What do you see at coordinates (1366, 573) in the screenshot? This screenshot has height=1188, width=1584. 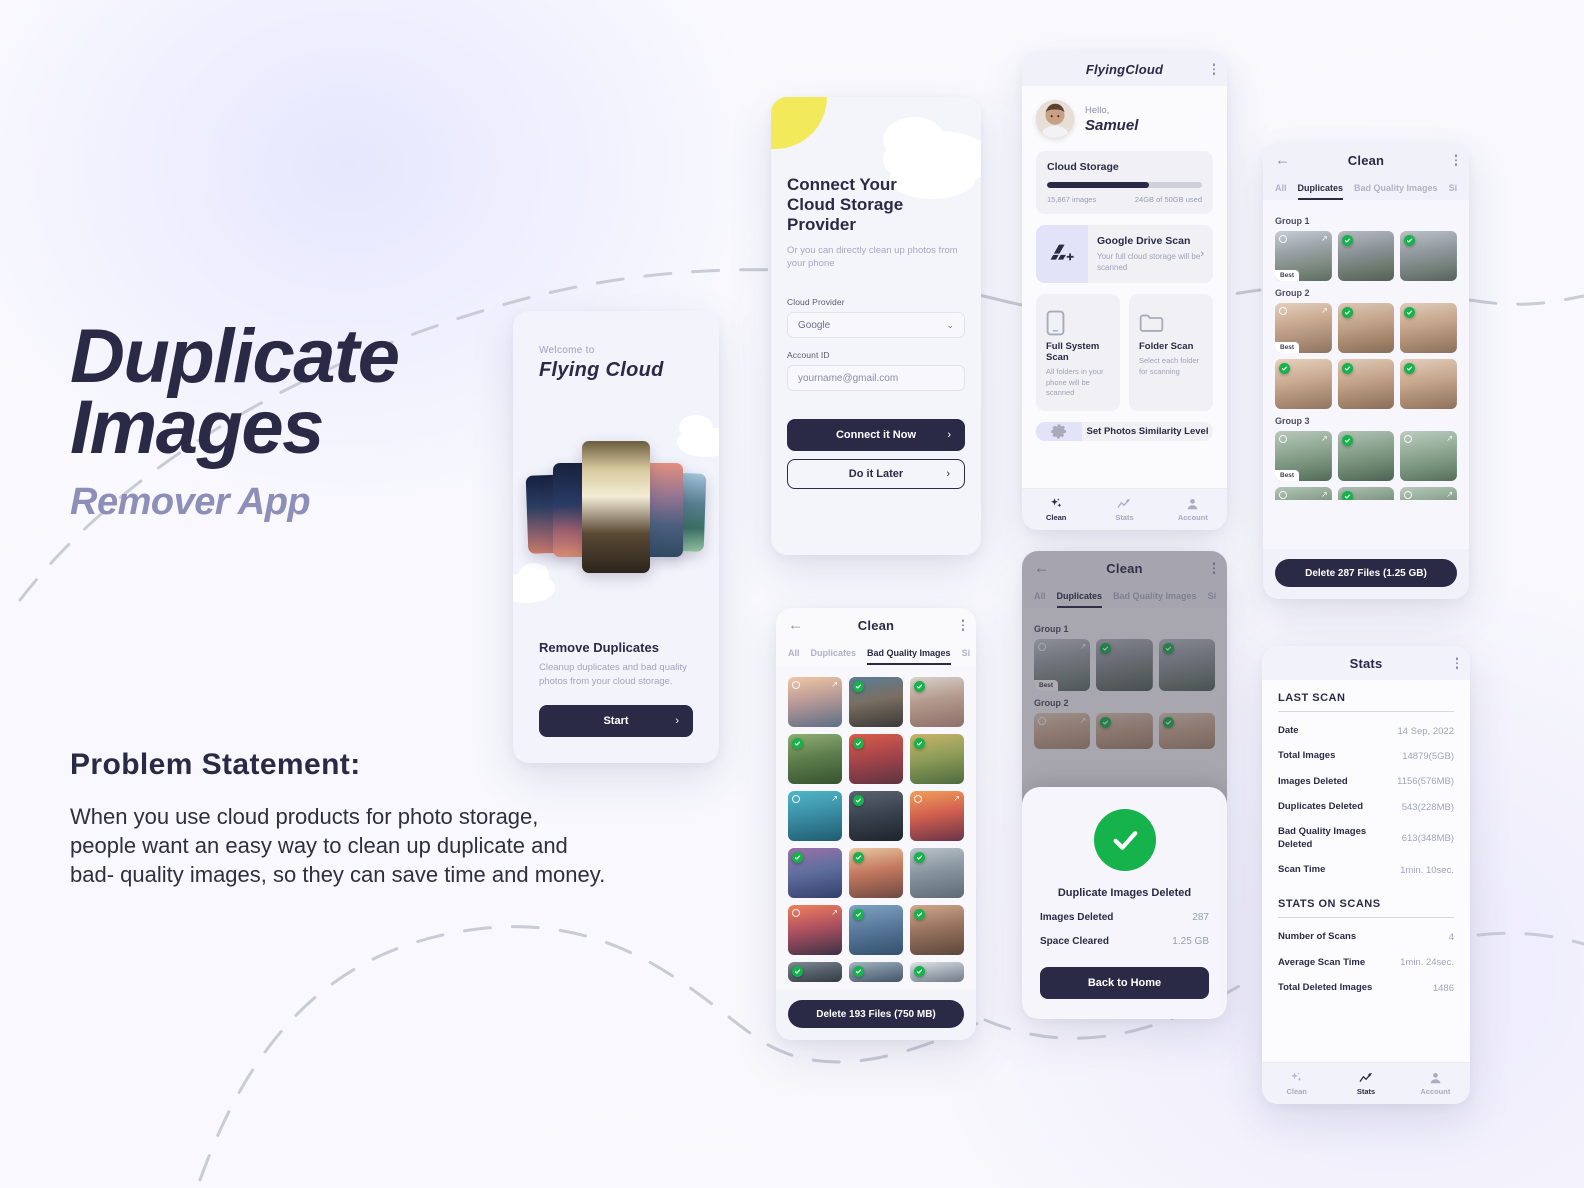 I see `delete-files-button: Delete 287 Files (1.25 GB)` at bounding box center [1366, 573].